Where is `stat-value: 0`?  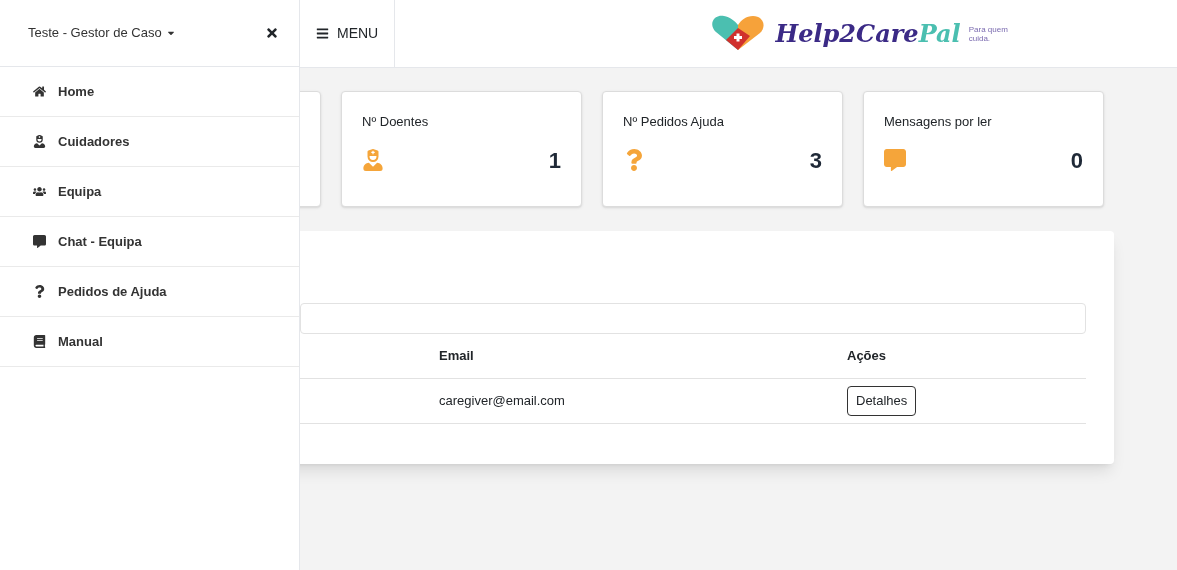 stat-value: 0 is located at coordinates (1076, 160).